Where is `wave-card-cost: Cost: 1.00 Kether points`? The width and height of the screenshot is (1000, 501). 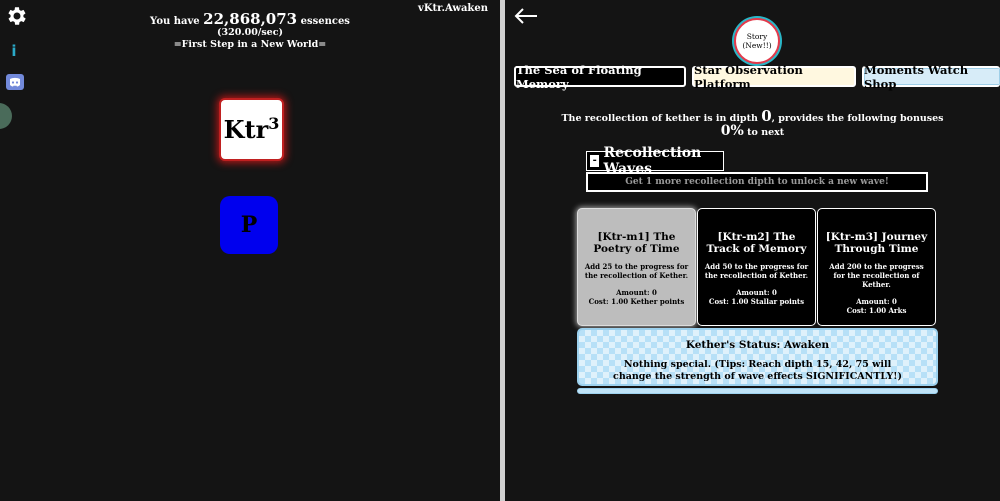
wave-card-cost: Cost: 1.00 Kether points is located at coordinates (636, 301).